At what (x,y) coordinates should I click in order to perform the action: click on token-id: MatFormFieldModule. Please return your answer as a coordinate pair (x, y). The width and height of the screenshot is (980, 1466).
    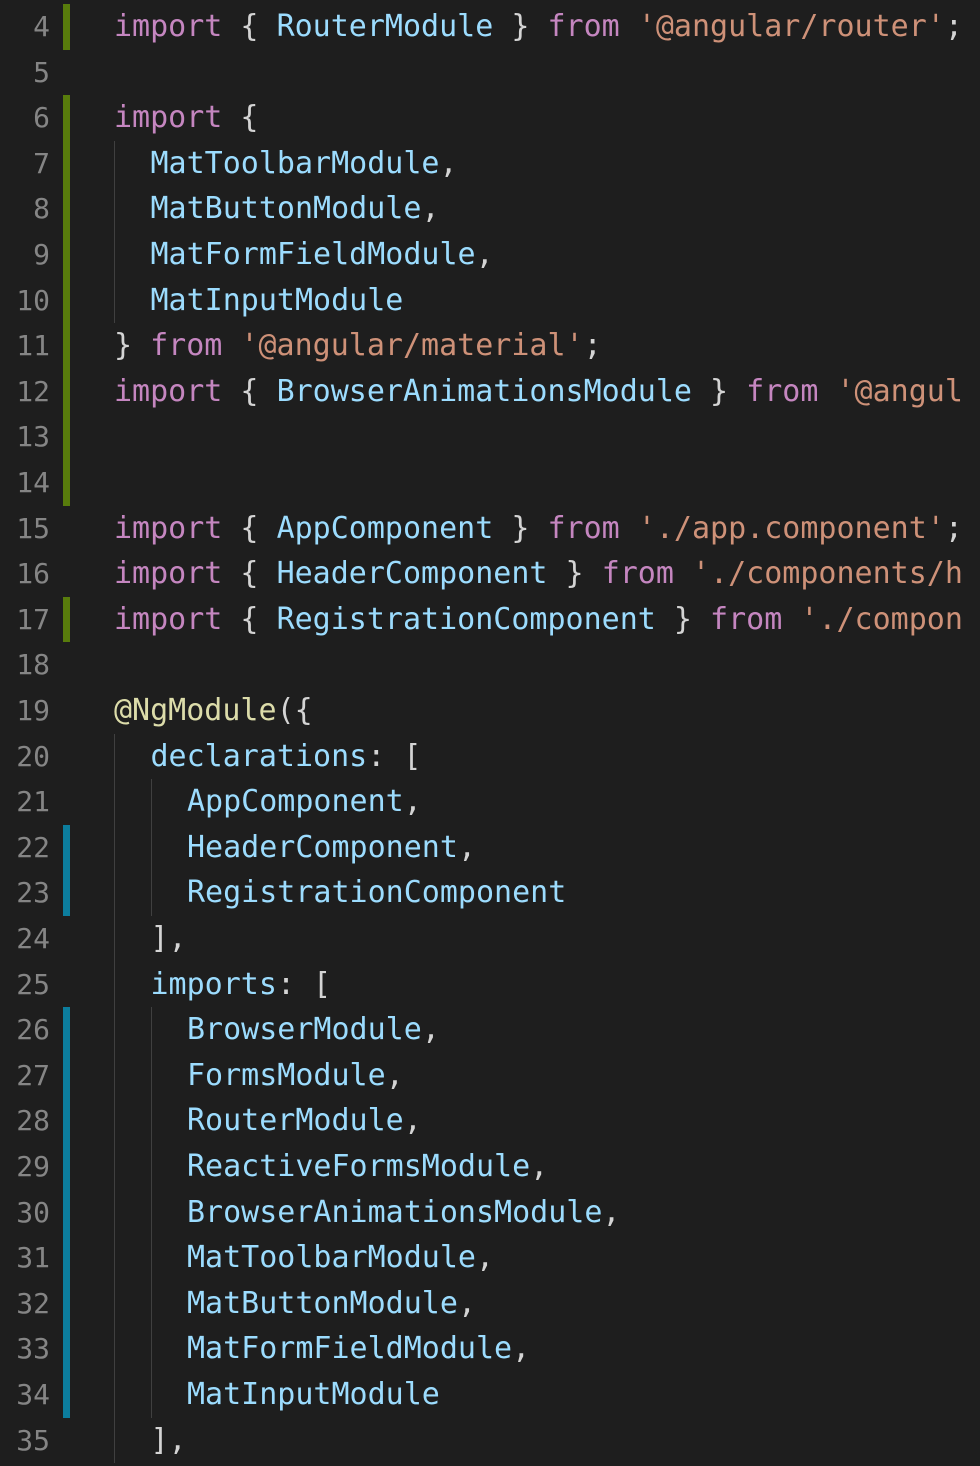
    Looking at the image, I should click on (350, 1349).